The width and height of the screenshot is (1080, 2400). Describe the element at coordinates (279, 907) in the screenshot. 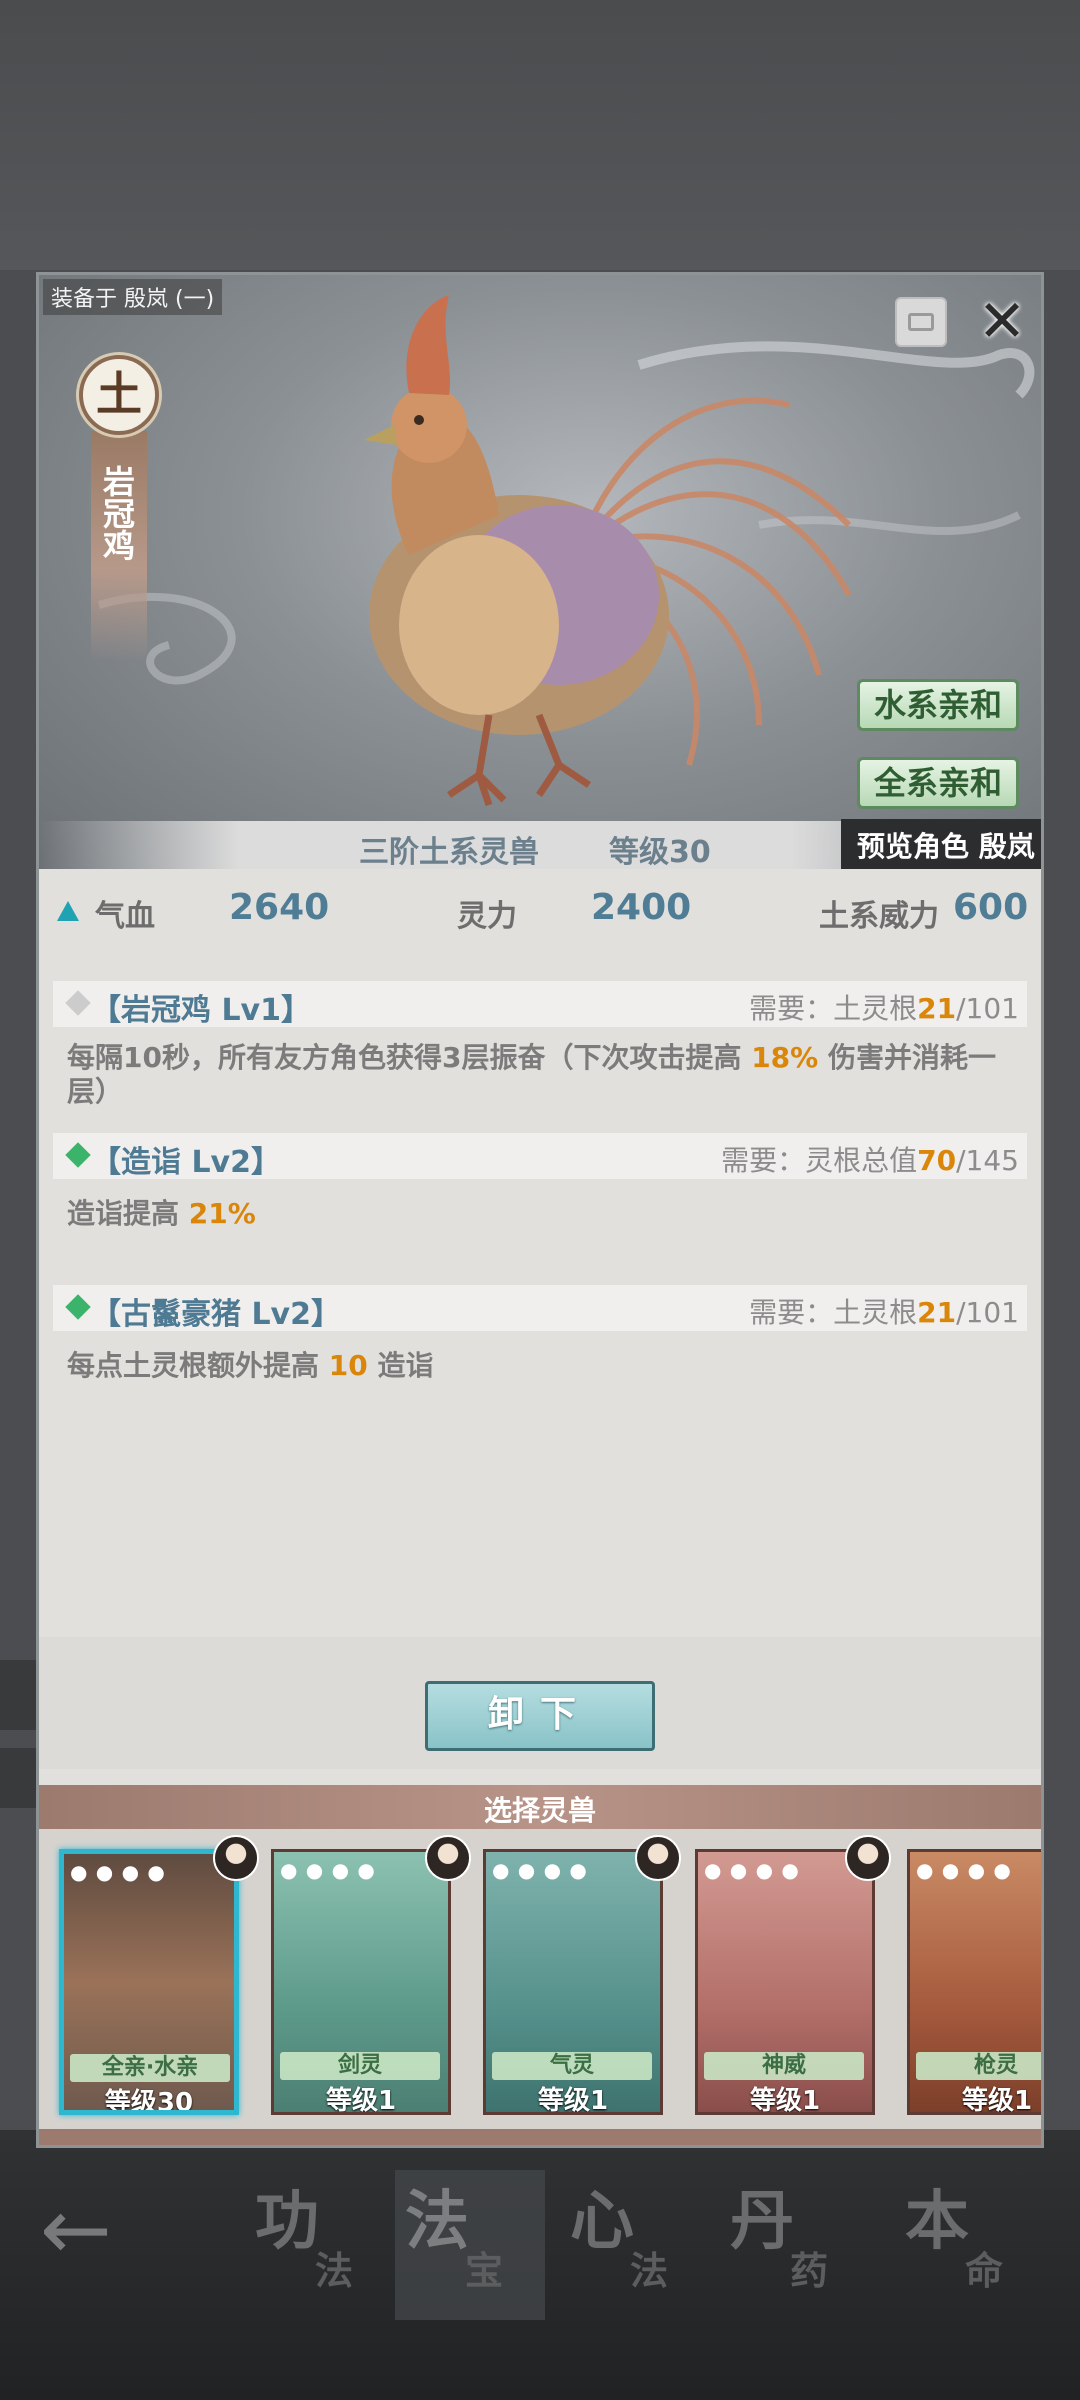

I see `stat-value-hp: 2640` at that location.